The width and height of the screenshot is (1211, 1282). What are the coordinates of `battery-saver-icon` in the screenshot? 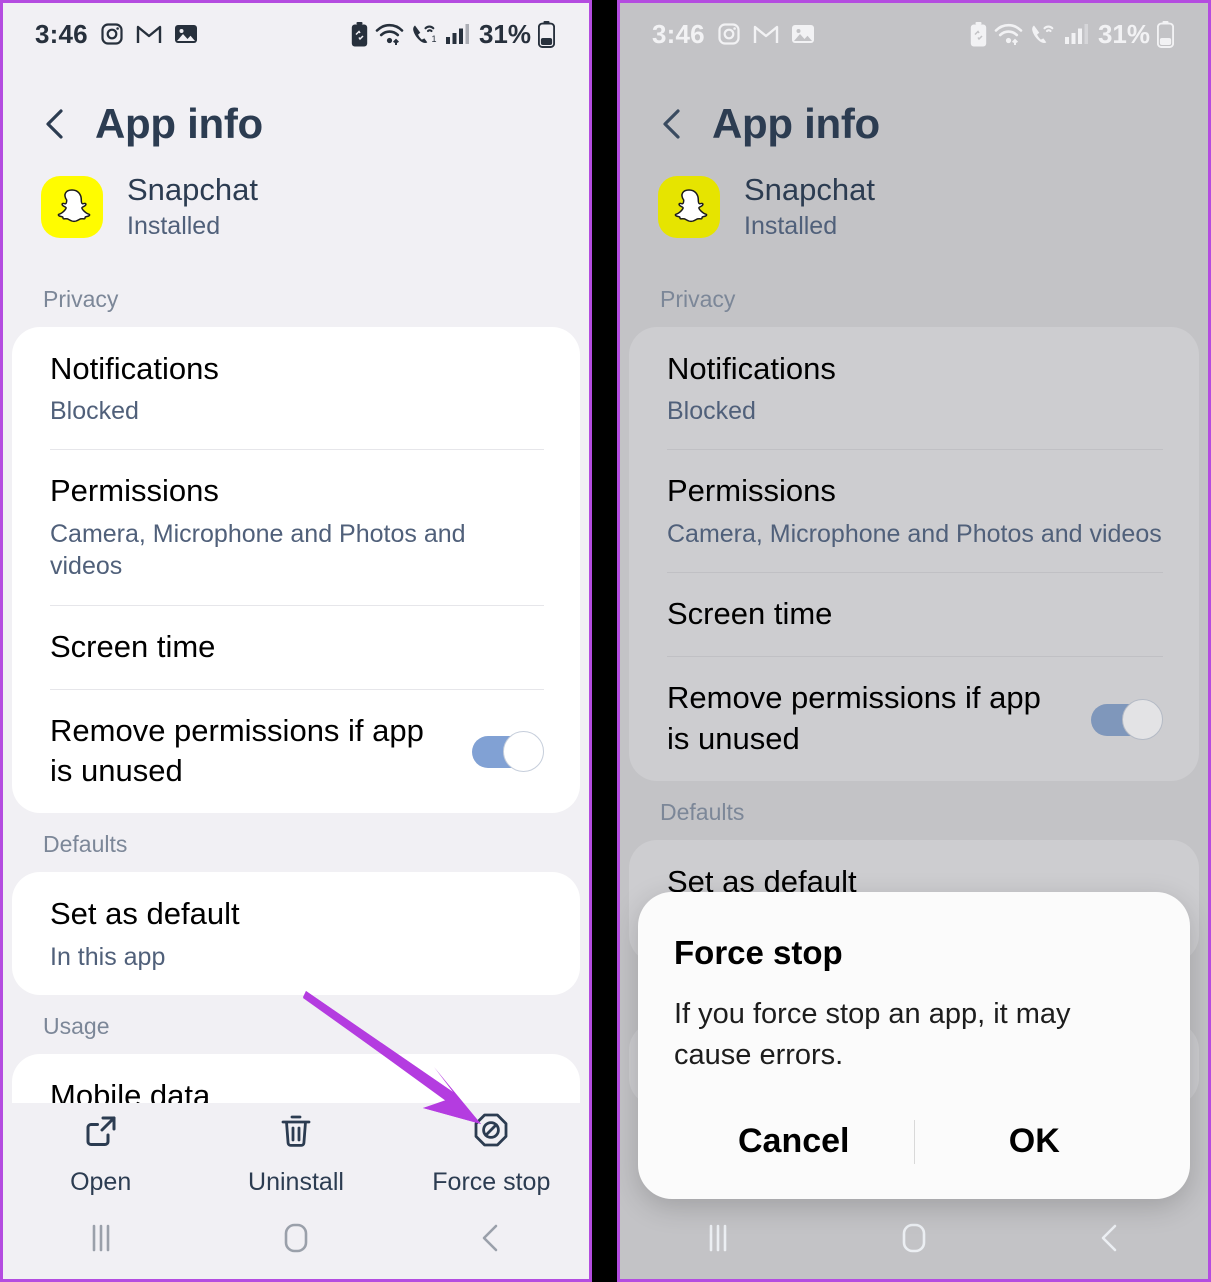 It's located at (359, 34).